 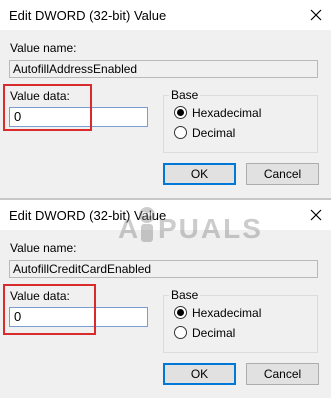 What do you see at coordinates (163, 69) in the screenshot?
I see `value-name-field: AutofillAddressEnabled` at bounding box center [163, 69].